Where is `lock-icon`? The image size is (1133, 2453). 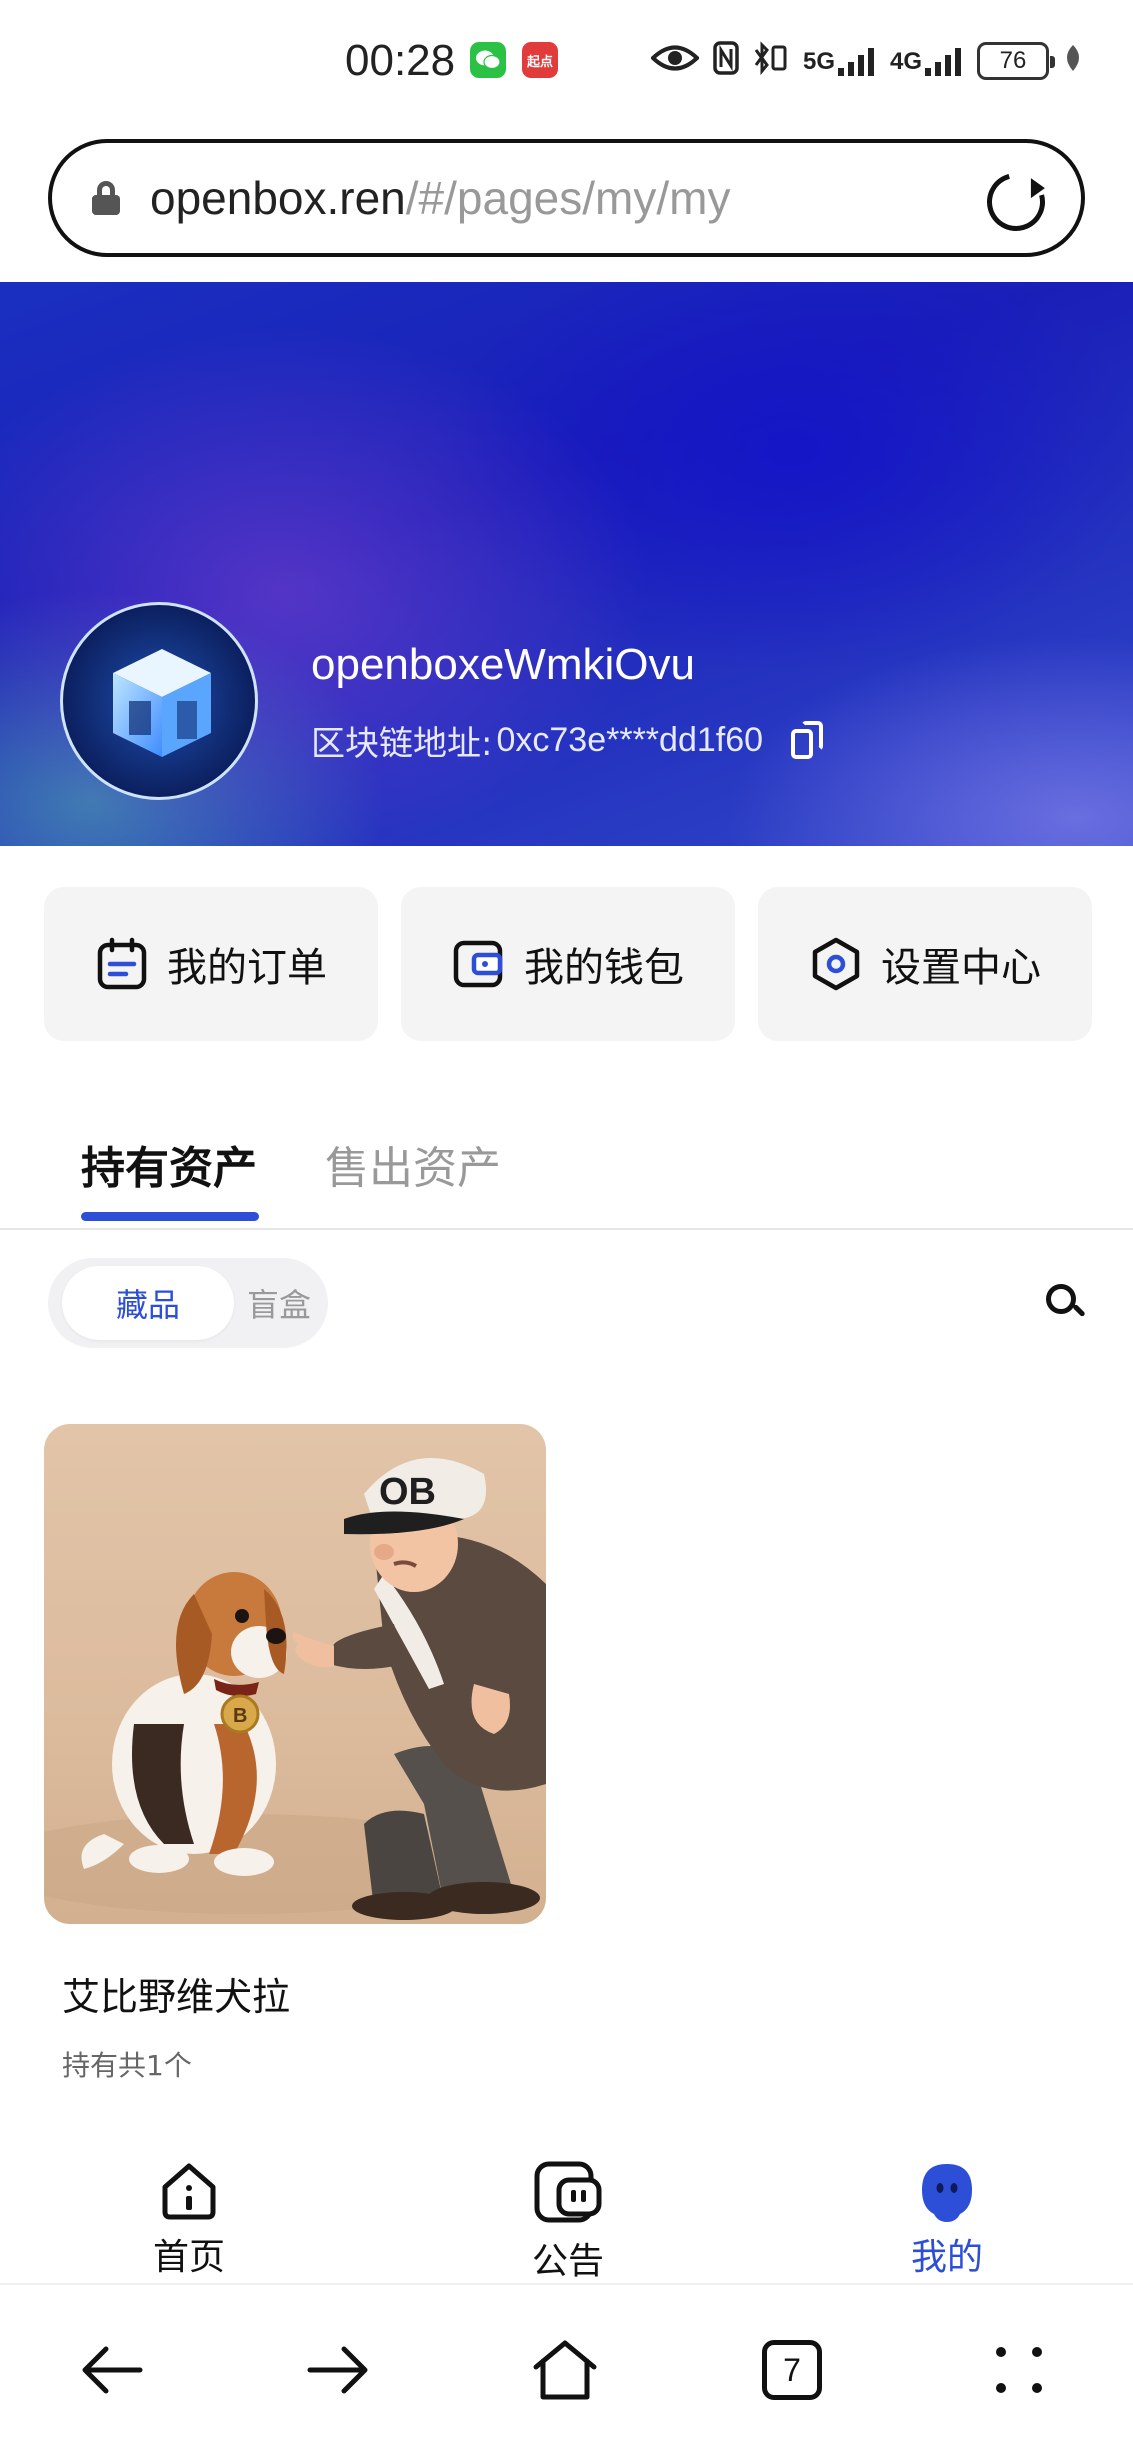
lock-icon is located at coordinates (106, 198).